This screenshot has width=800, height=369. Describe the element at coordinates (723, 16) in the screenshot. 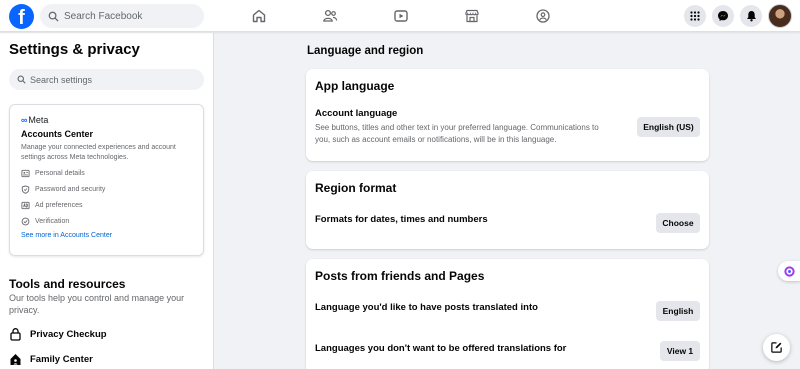

I see `messenger-icon` at that location.